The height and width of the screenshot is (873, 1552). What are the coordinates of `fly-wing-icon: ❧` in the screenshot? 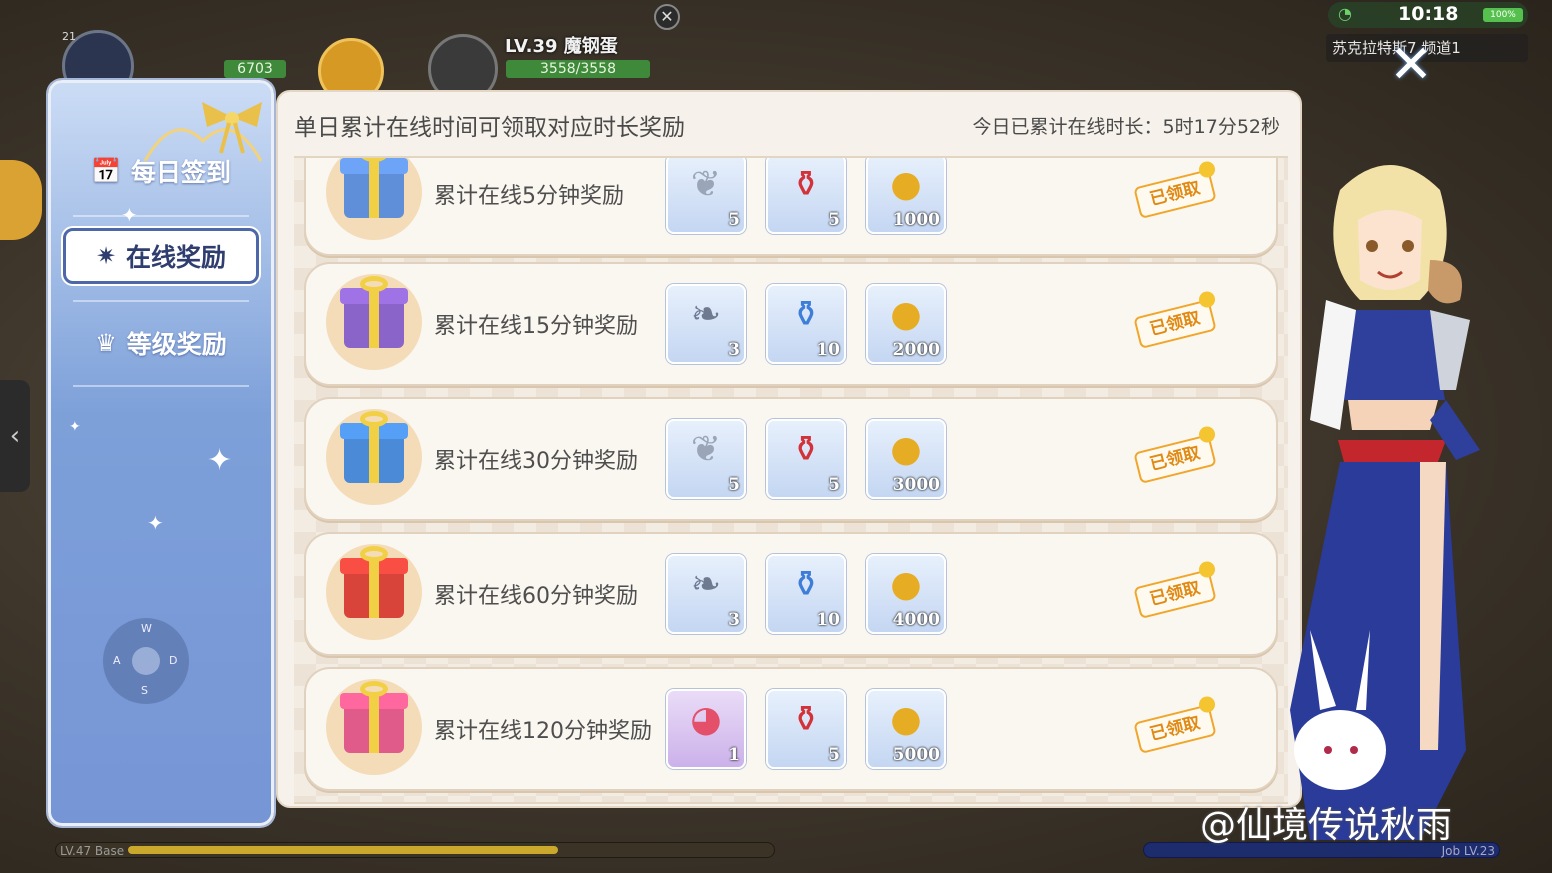 It's located at (706, 584).